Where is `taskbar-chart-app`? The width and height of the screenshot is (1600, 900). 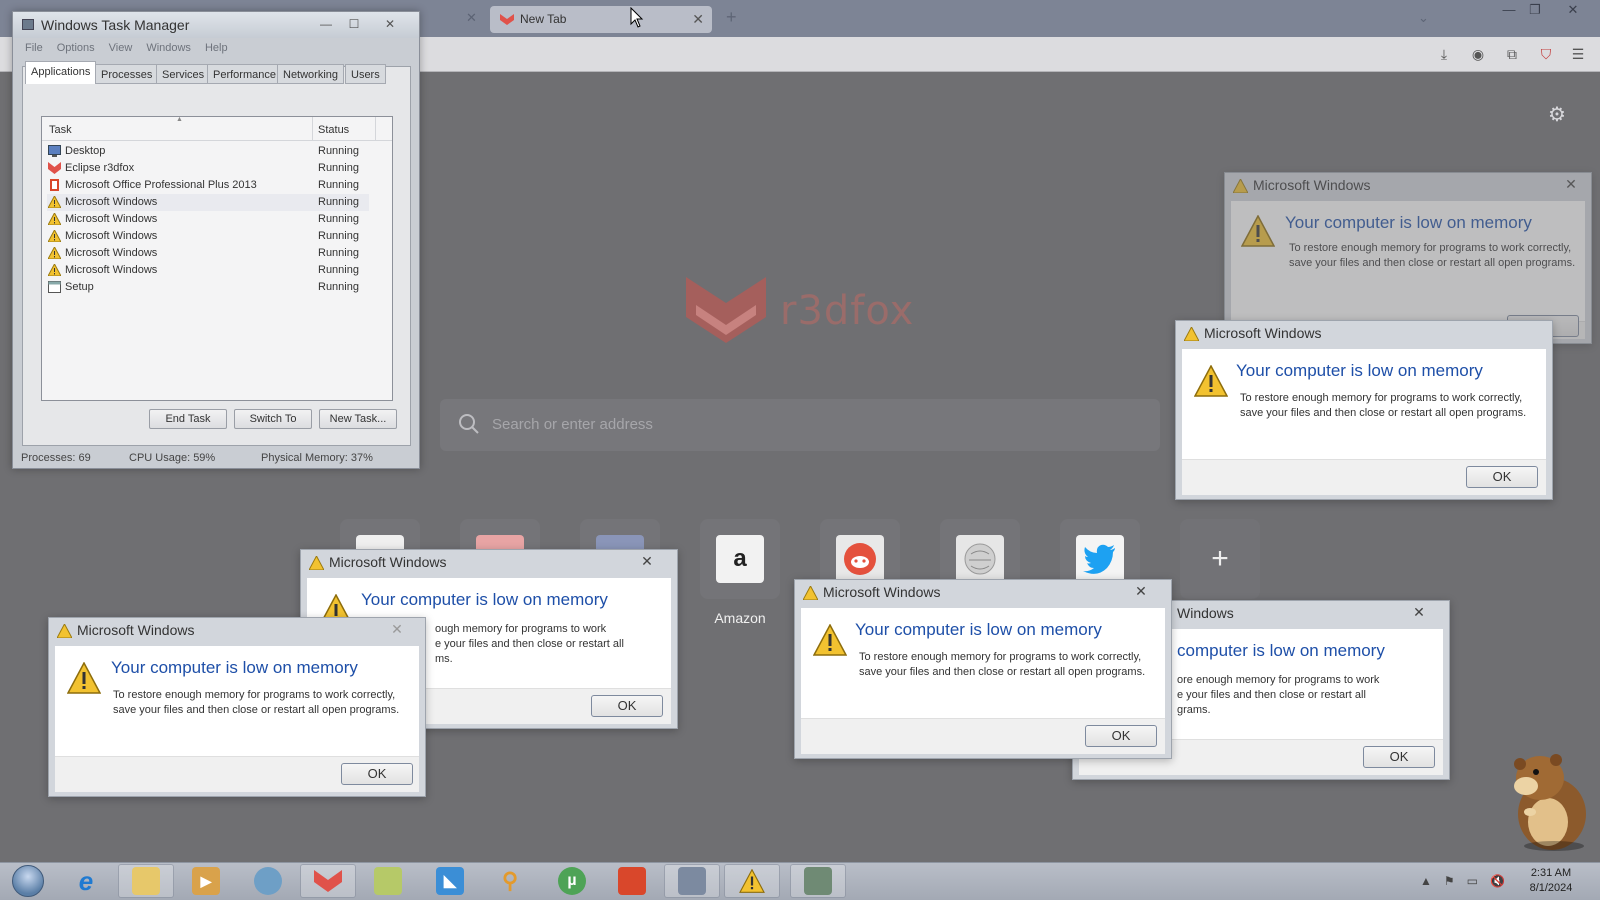
taskbar-chart-app is located at coordinates (388, 881).